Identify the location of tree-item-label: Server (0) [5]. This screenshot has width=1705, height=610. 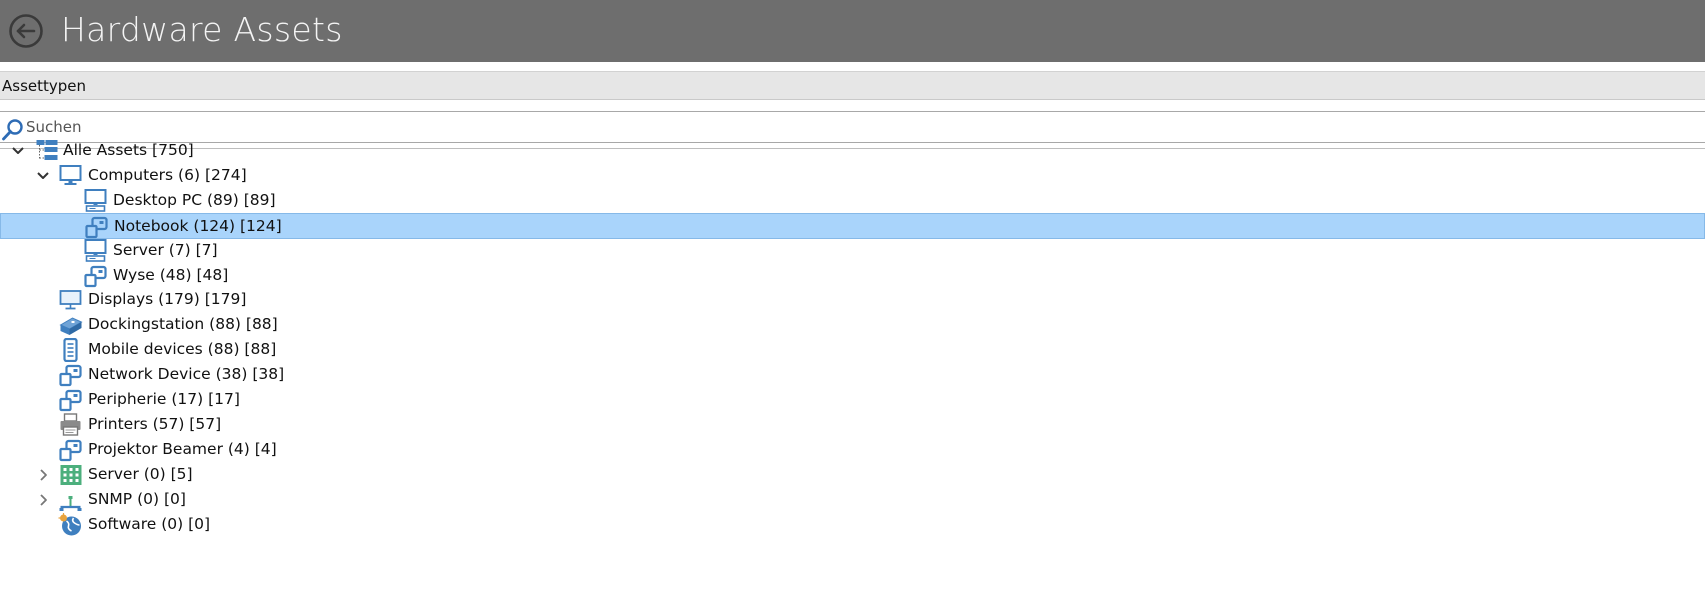
(140, 473).